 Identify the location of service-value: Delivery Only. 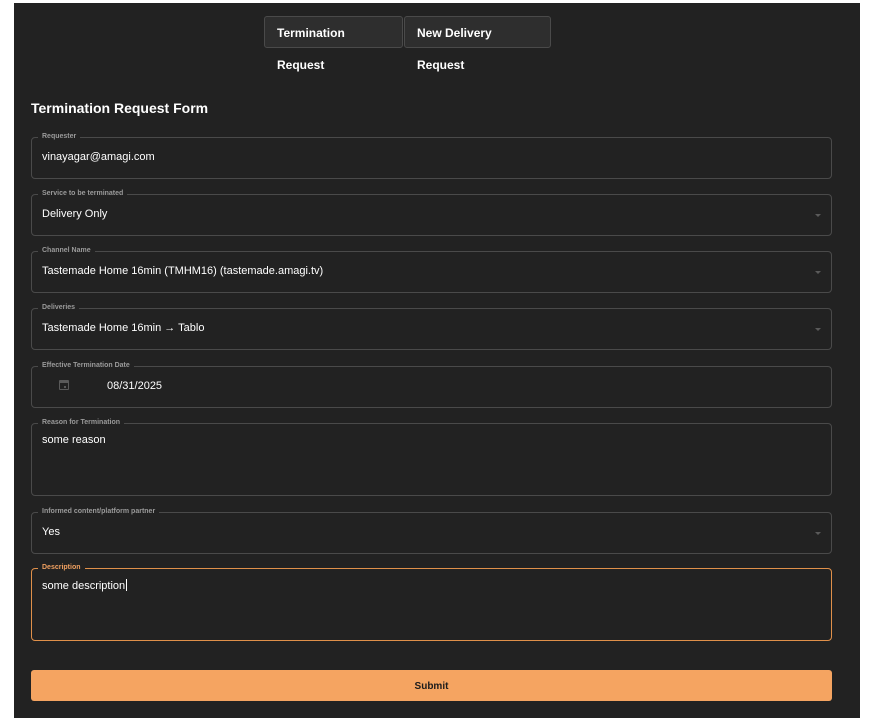
(75, 214).